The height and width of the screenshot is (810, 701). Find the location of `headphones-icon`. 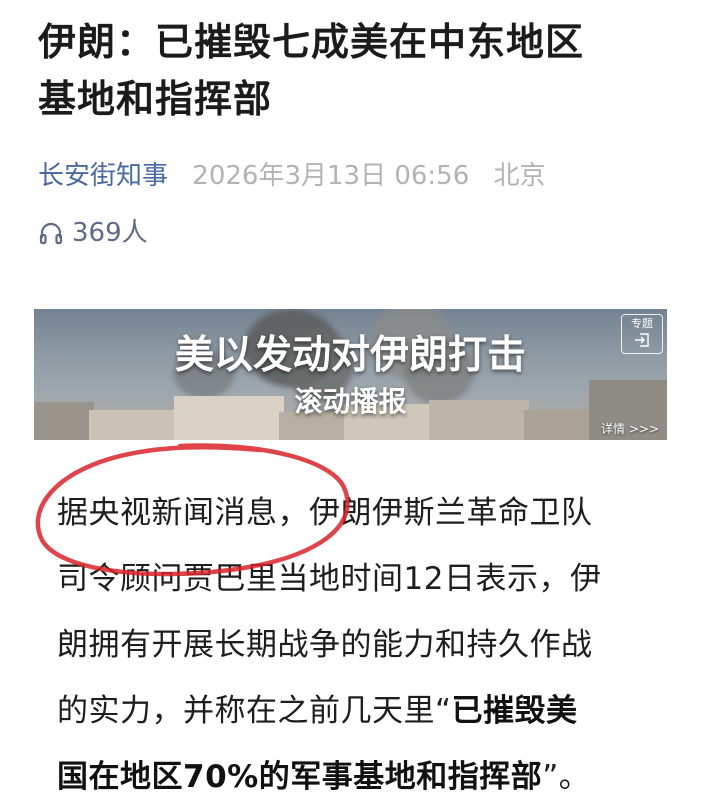

headphones-icon is located at coordinates (51, 233).